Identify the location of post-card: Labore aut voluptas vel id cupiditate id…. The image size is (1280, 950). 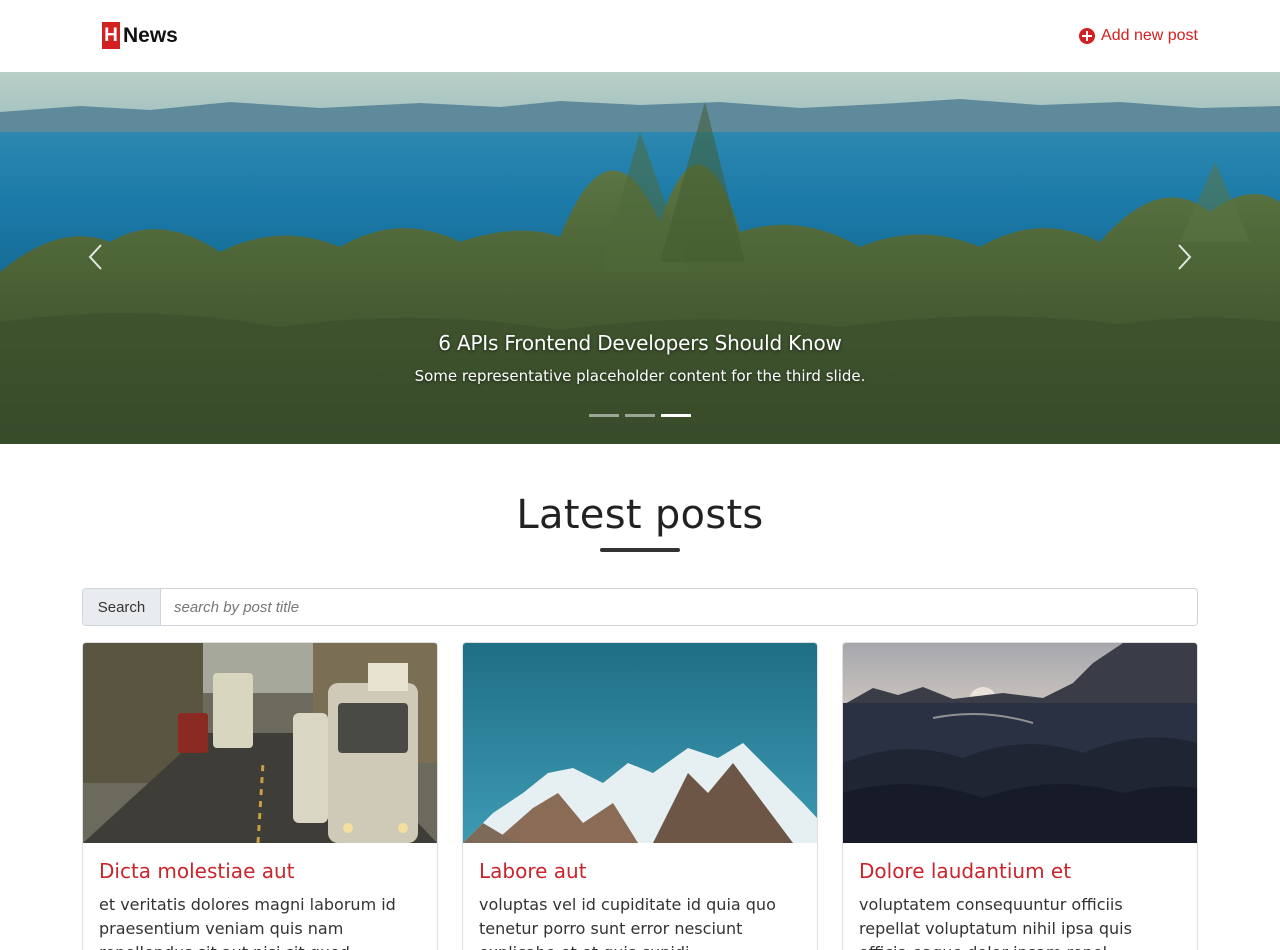
(640, 796).